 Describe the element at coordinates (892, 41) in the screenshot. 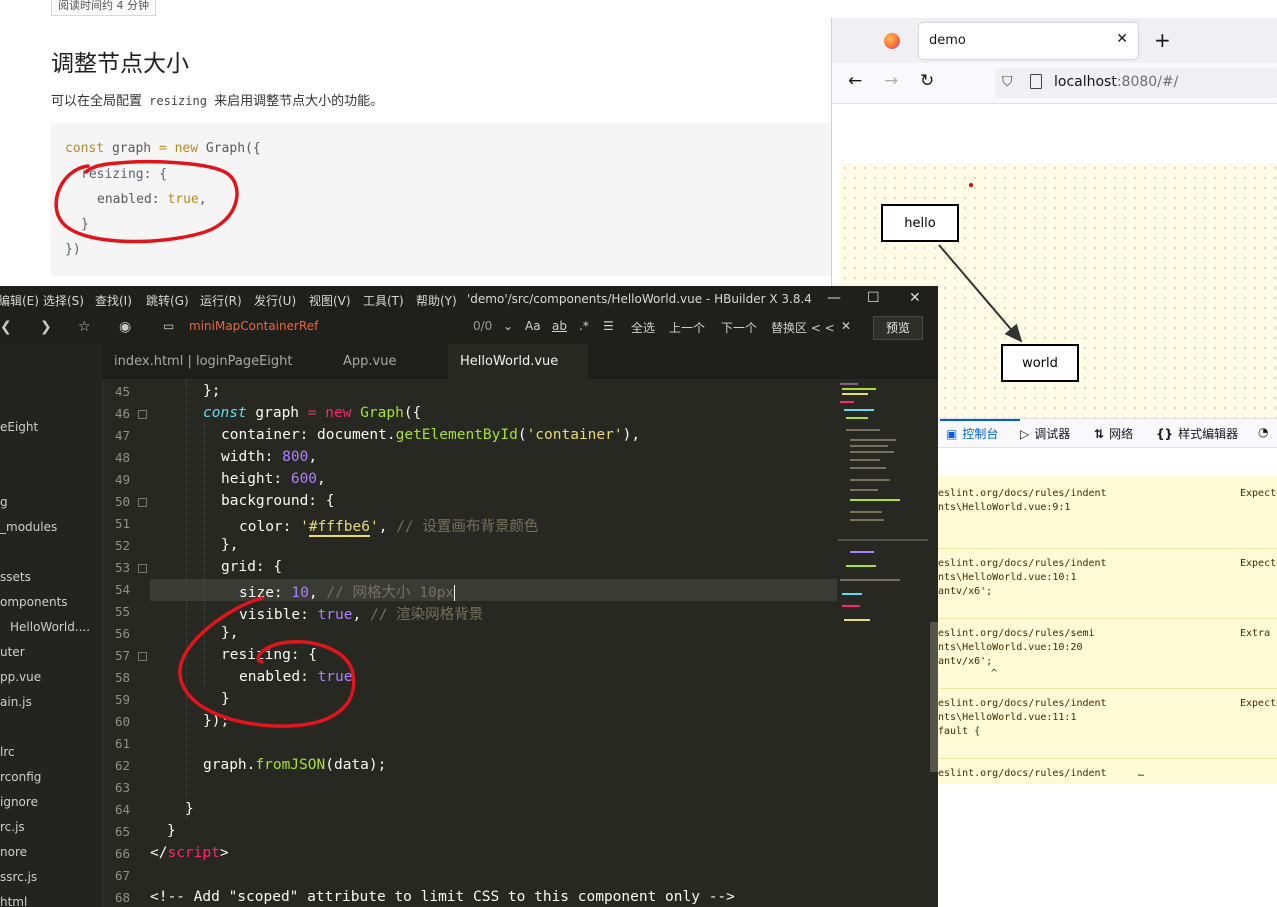

I see `firefox-icon` at that location.